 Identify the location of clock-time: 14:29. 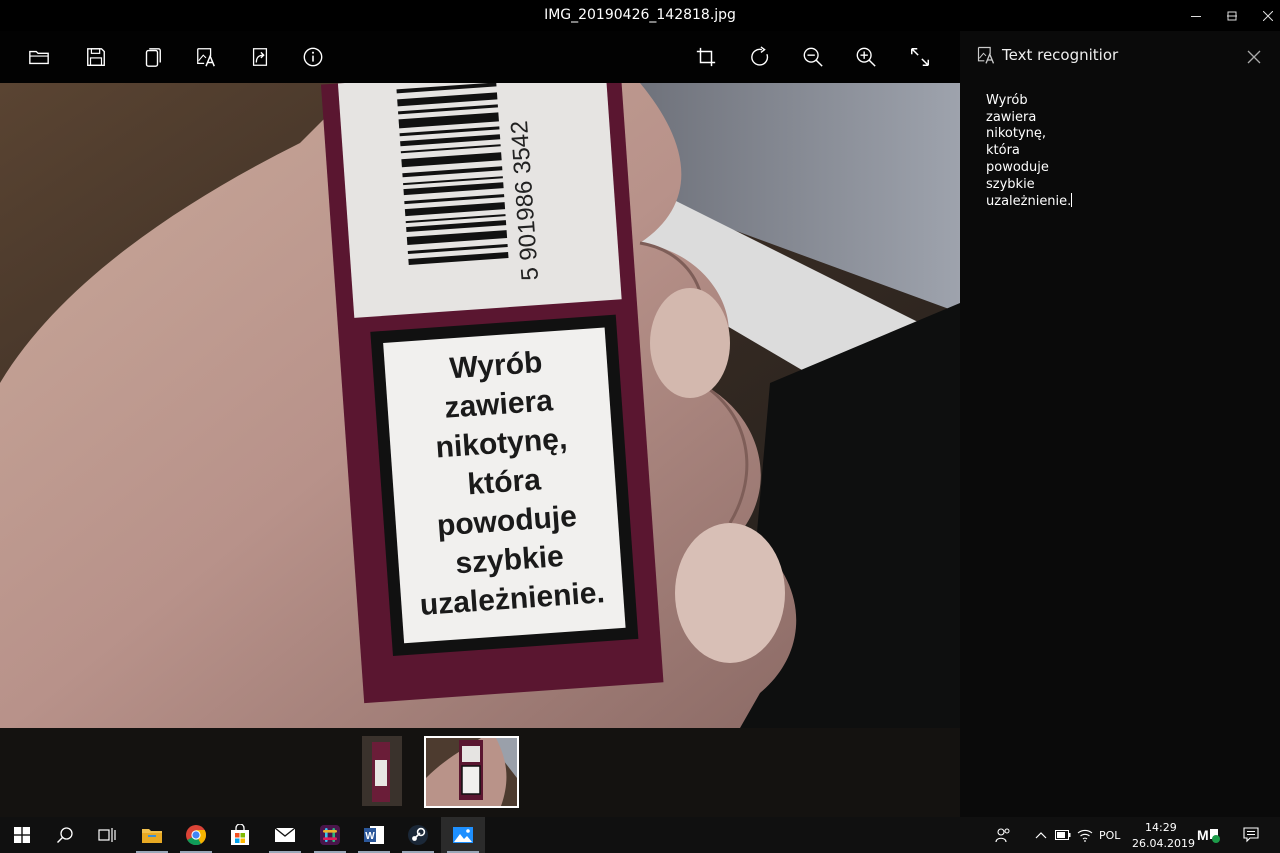
(1161, 827).